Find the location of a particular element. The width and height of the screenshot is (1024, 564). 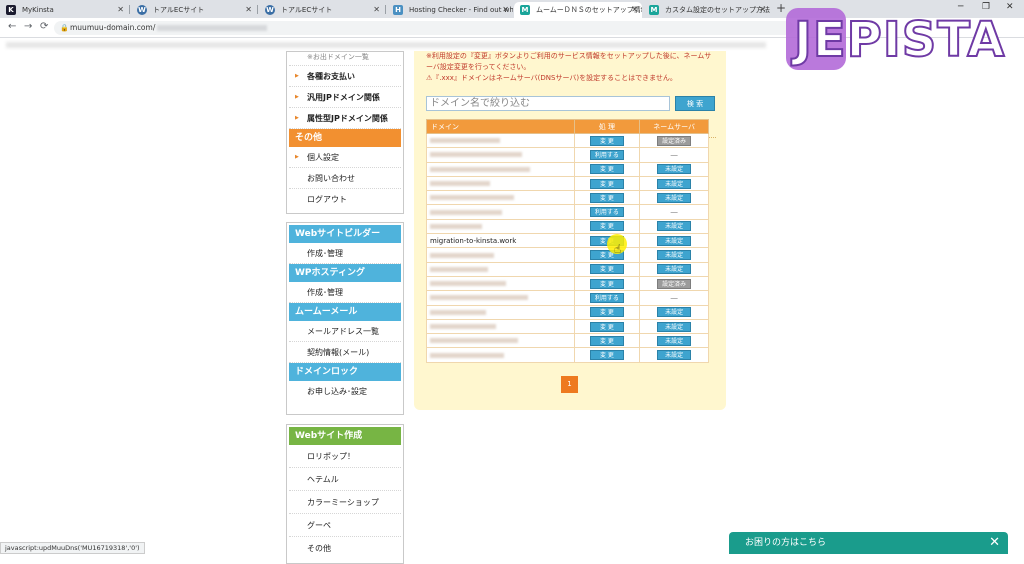

wordpress-favicon-icon: W is located at coordinates (270, 10).